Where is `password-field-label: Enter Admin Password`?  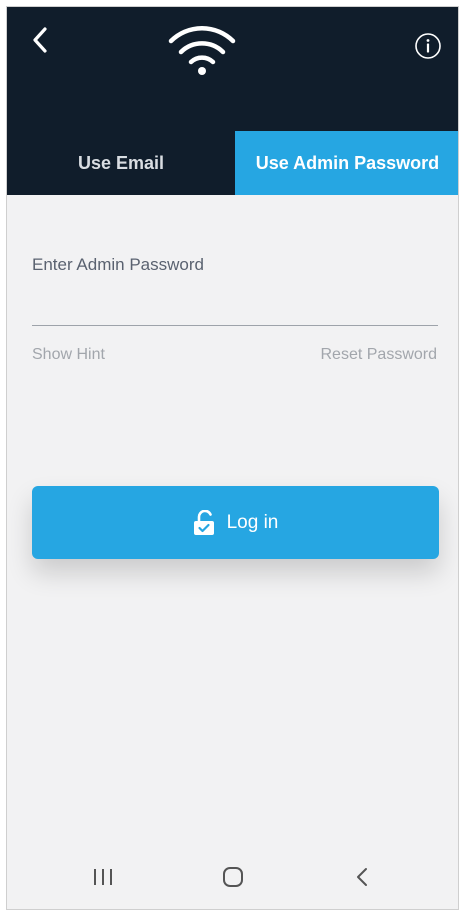 password-field-label: Enter Admin Password is located at coordinates (118, 264).